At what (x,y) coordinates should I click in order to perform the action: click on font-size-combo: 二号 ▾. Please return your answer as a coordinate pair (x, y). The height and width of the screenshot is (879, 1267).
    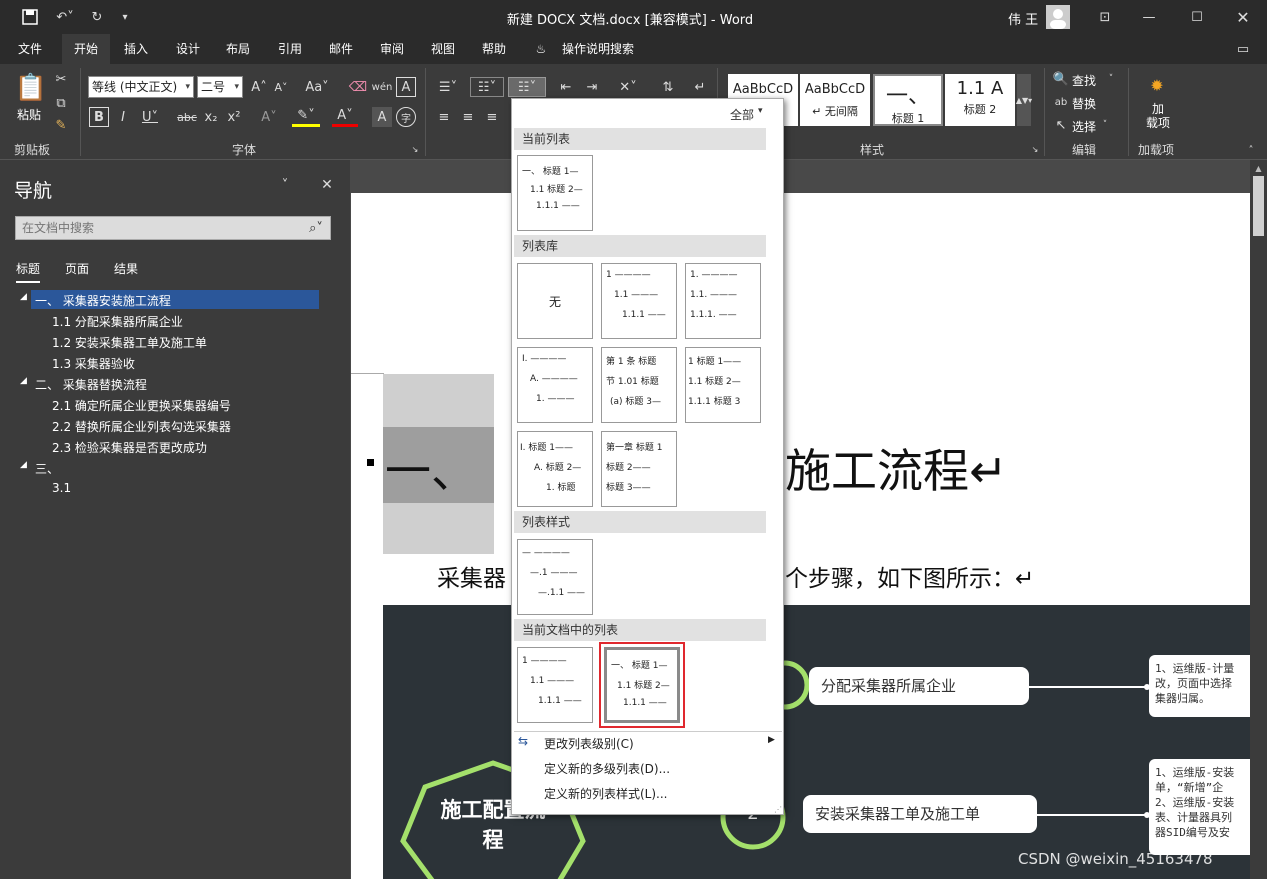
    Looking at the image, I should click on (220, 87).